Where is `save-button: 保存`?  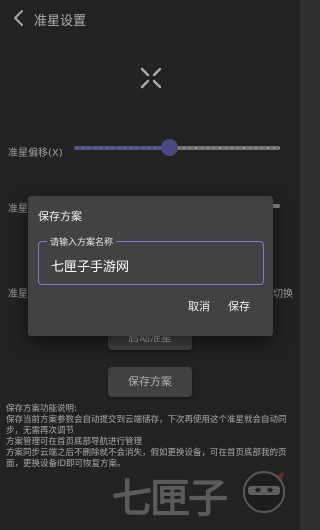
save-button: 保存 is located at coordinates (239, 306).